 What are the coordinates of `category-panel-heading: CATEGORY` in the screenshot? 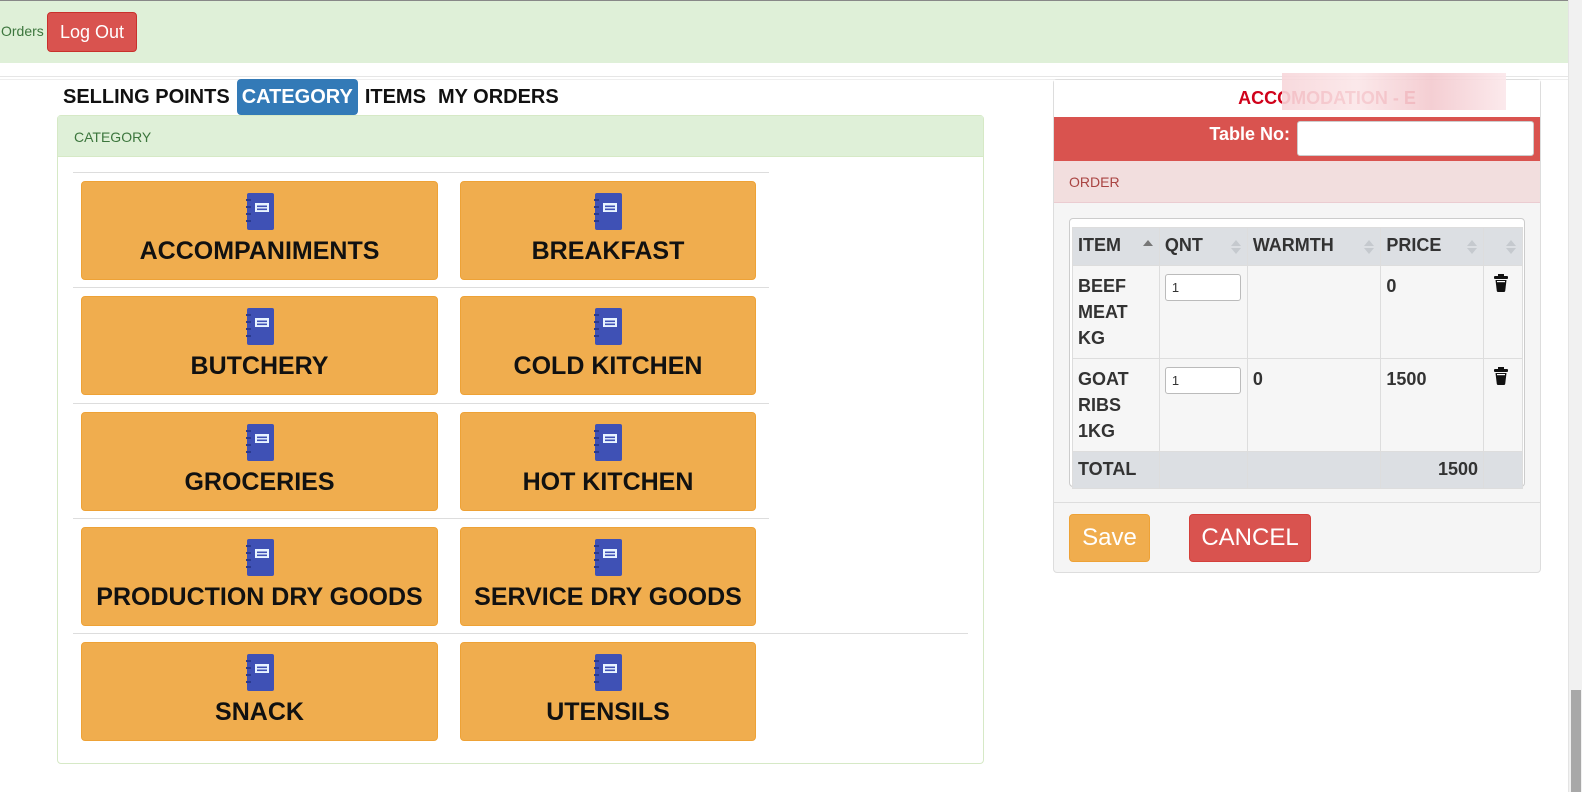 It's located at (520, 136).